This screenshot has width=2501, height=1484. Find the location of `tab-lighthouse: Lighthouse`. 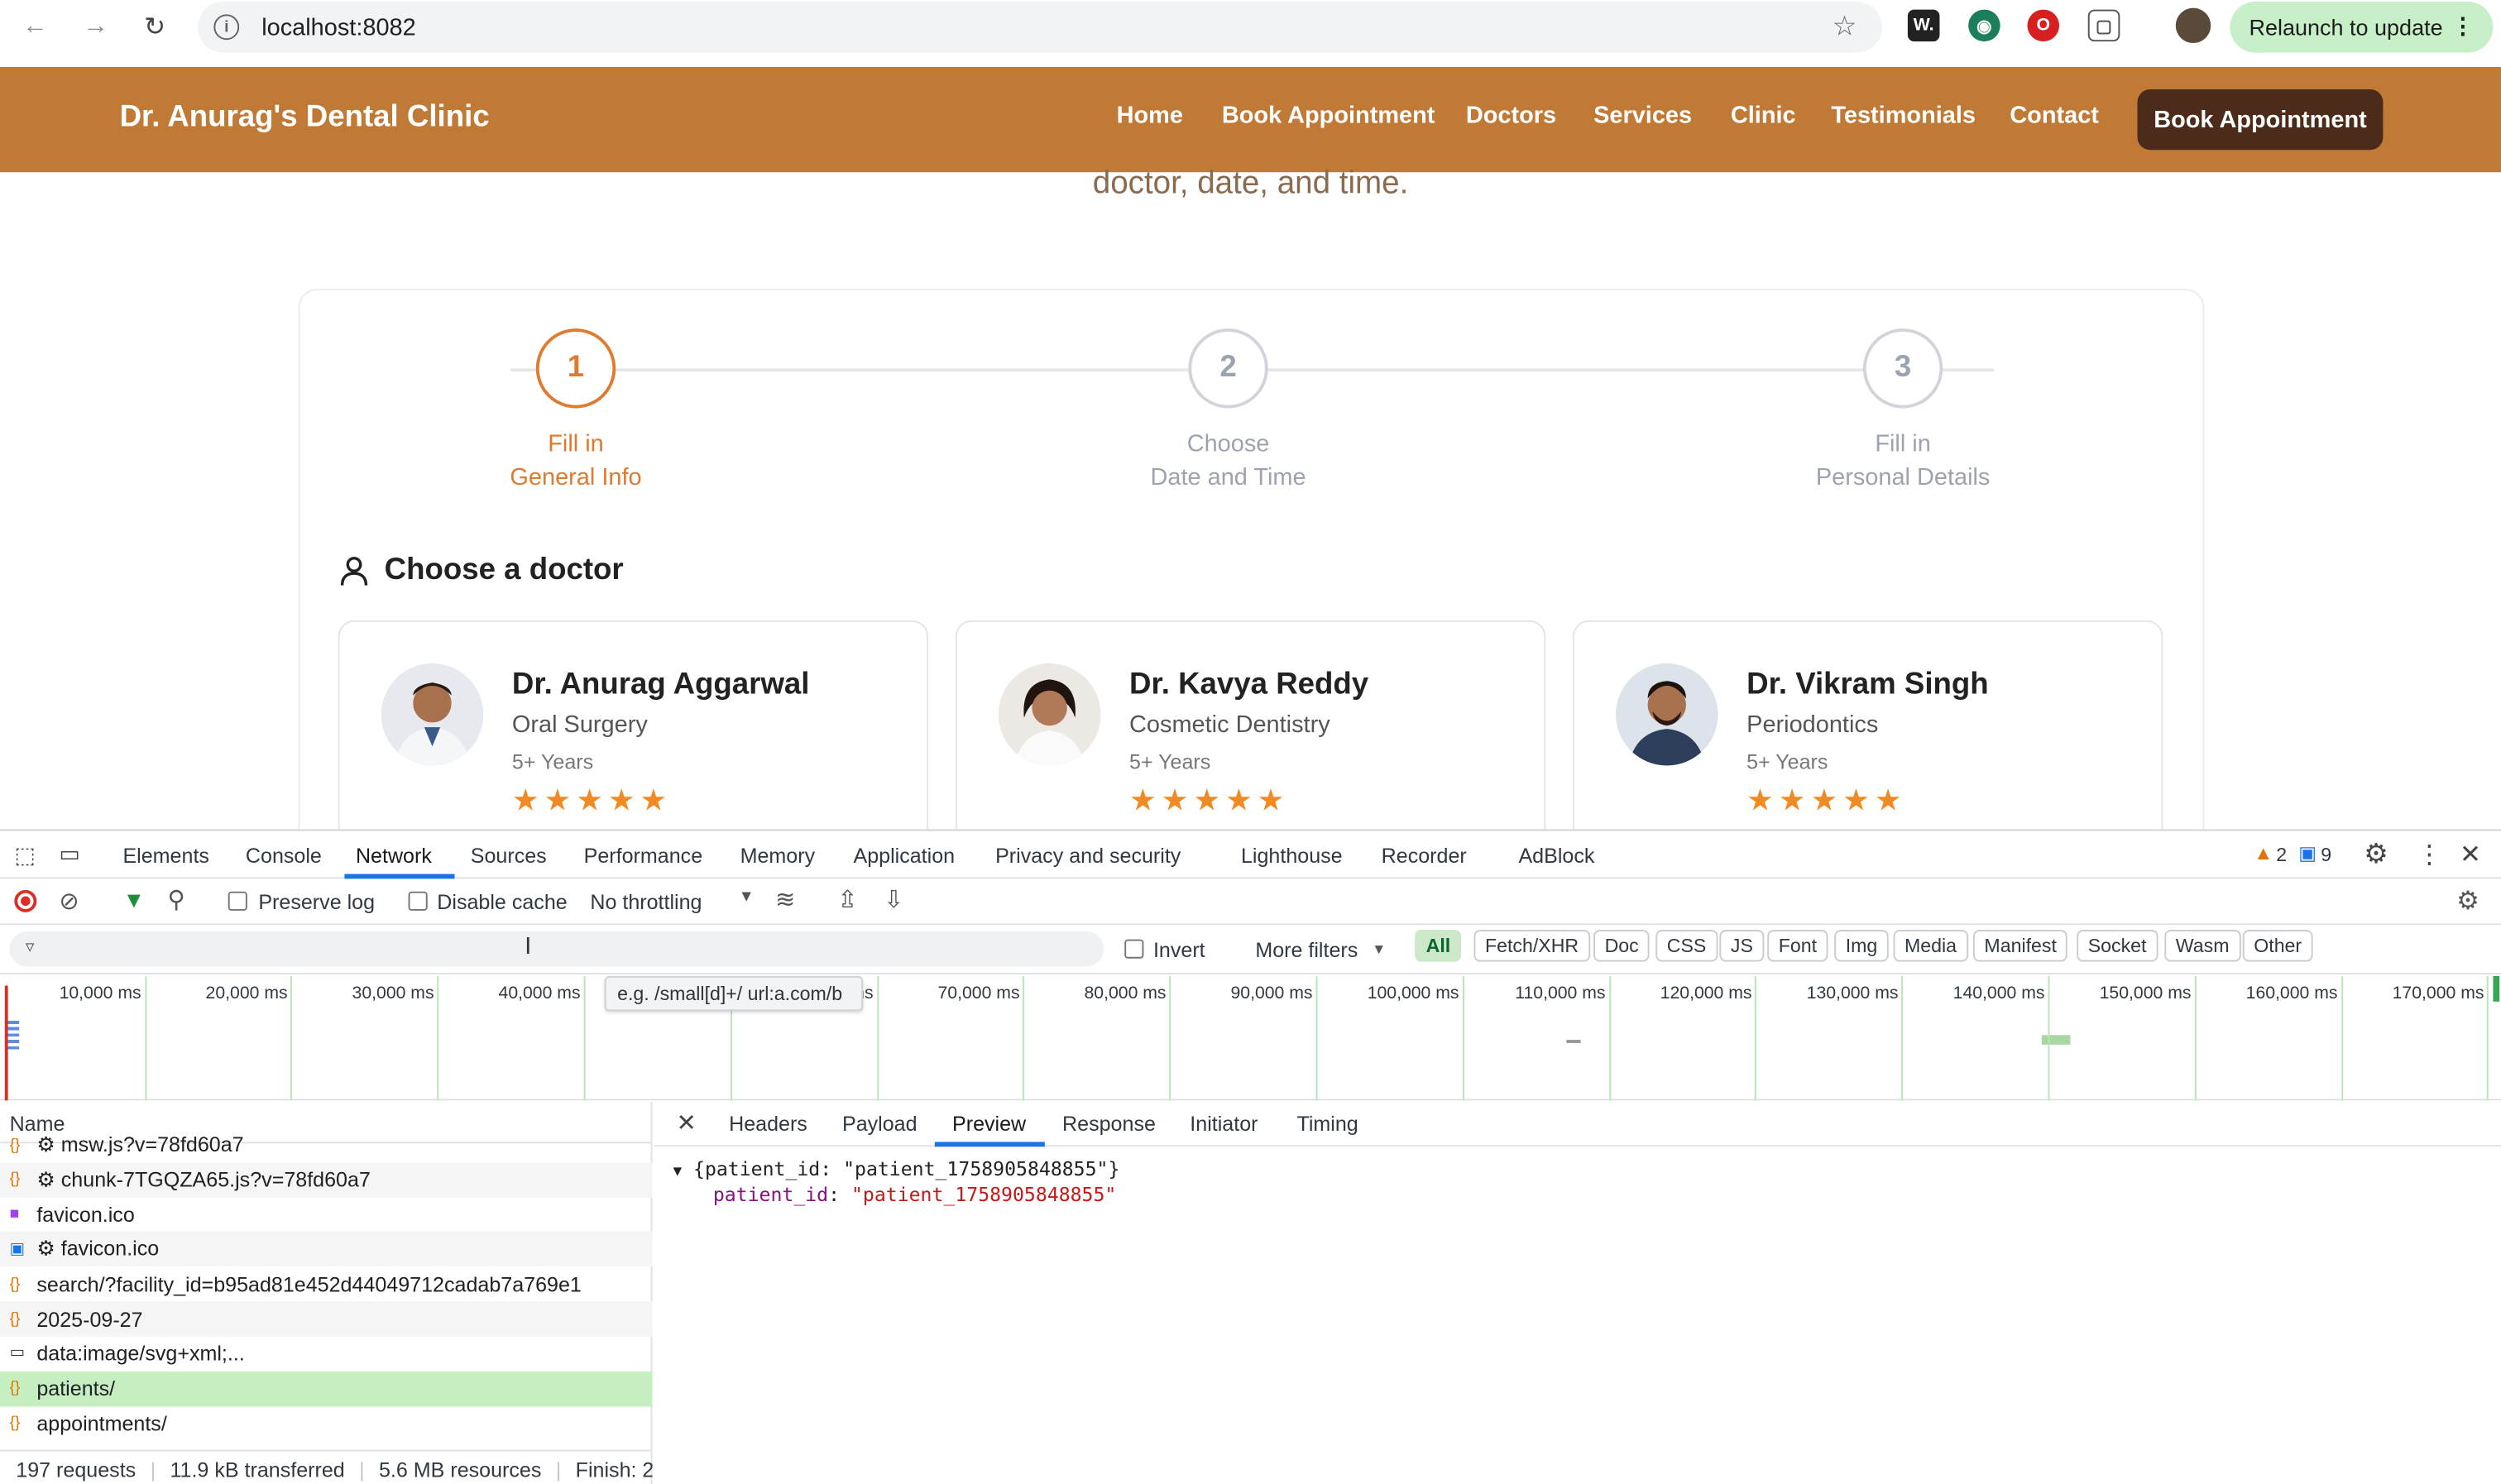

tab-lighthouse: Lighthouse is located at coordinates (1292, 856).